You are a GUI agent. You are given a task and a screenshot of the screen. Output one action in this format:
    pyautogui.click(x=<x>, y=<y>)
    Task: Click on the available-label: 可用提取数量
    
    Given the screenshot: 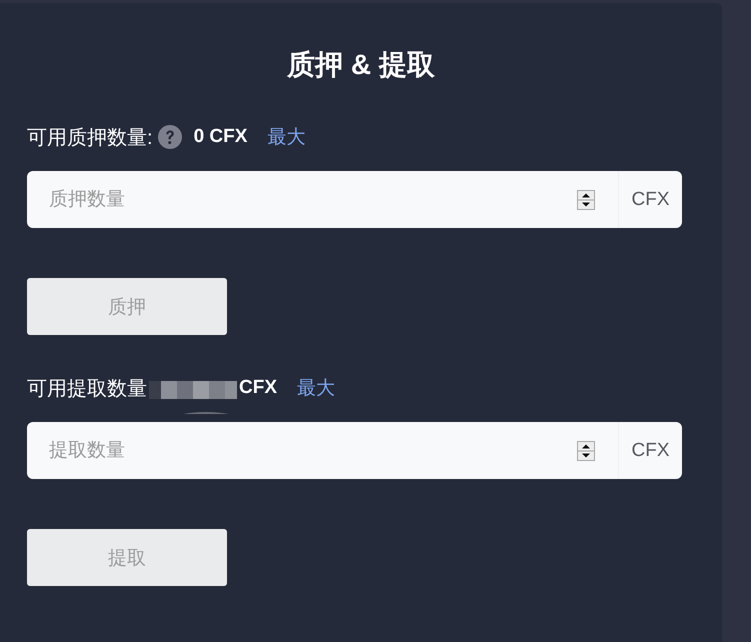 What is the action you would take?
    pyautogui.click(x=87, y=389)
    